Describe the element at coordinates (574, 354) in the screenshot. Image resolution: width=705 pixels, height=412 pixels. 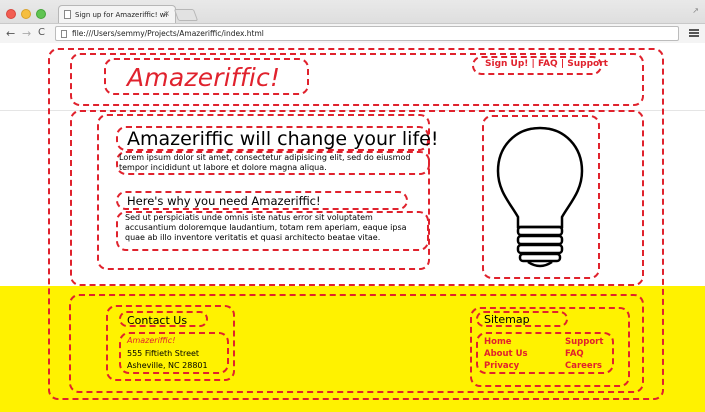
I see `sitemap-link-faq: FAQ` at that location.